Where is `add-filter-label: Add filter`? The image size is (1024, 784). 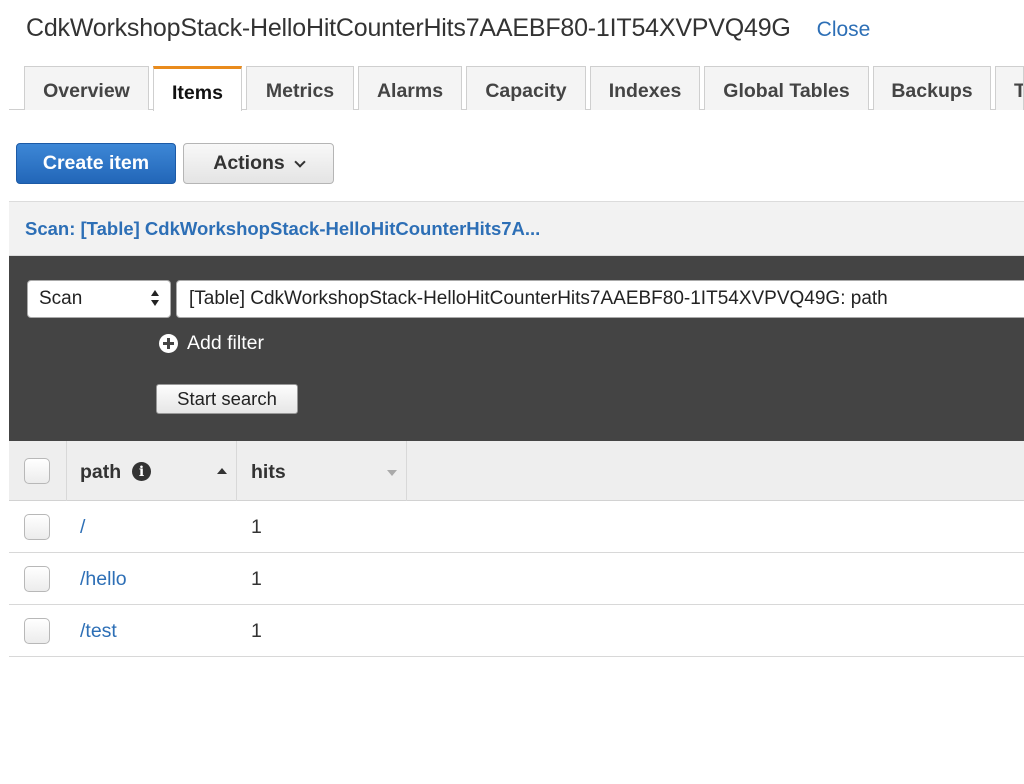 add-filter-label: Add filter is located at coordinates (225, 343).